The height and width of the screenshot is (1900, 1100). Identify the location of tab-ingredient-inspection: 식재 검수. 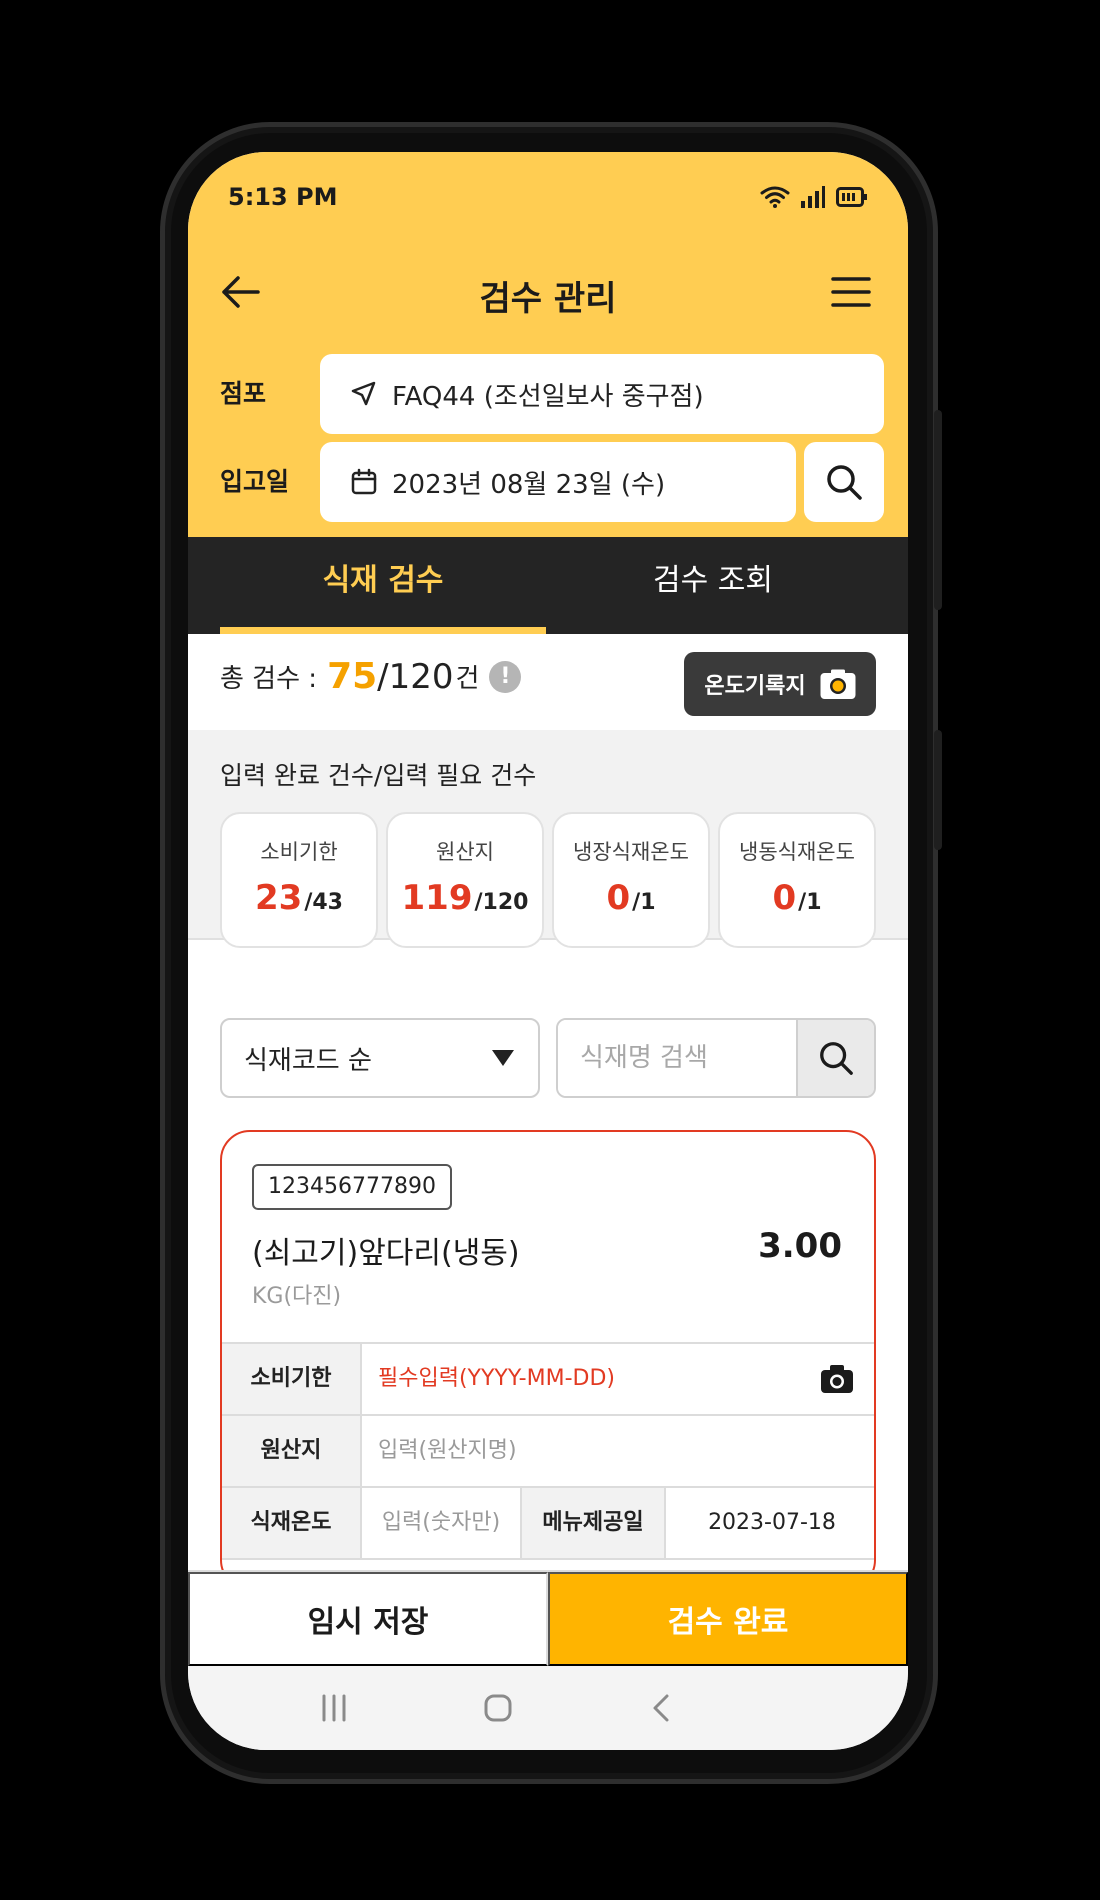
(383, 585).